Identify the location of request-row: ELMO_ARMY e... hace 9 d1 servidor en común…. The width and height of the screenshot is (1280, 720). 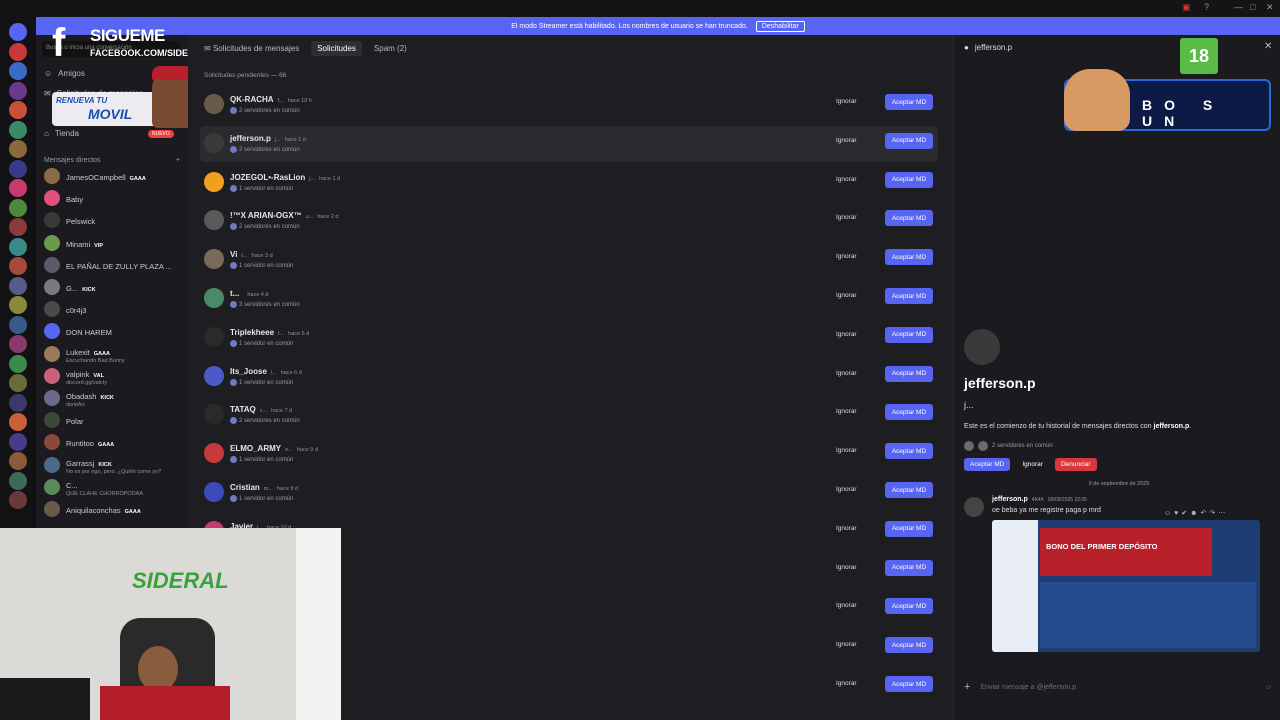
(569, 454).